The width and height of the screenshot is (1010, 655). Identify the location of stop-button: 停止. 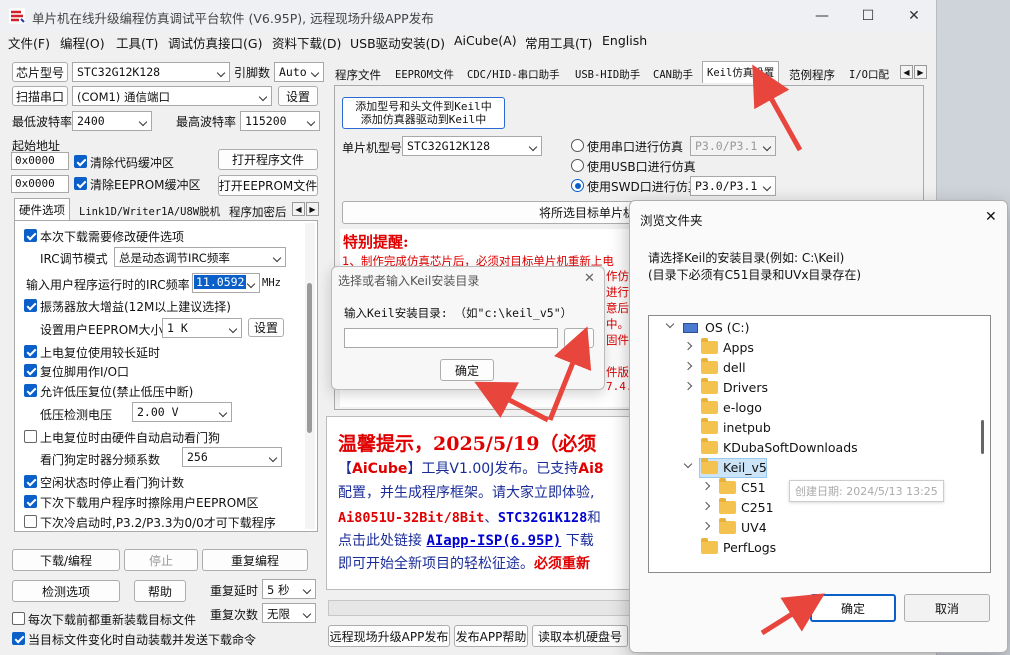
(161, 560).